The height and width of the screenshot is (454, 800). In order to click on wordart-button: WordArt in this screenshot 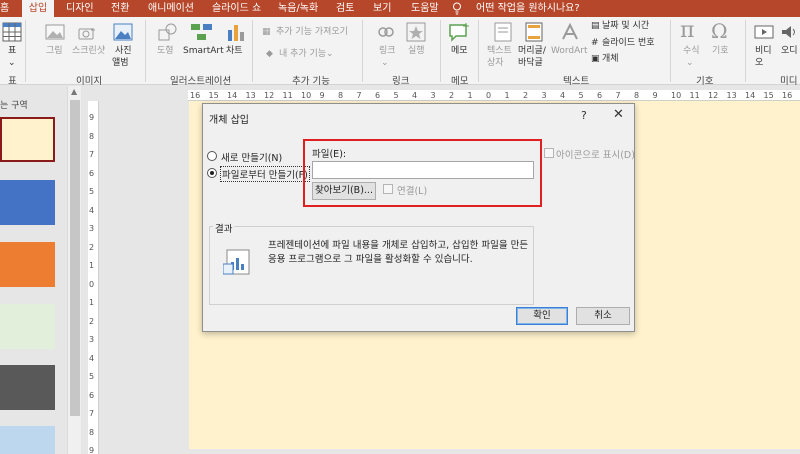, I will do `click(569, 51)`.